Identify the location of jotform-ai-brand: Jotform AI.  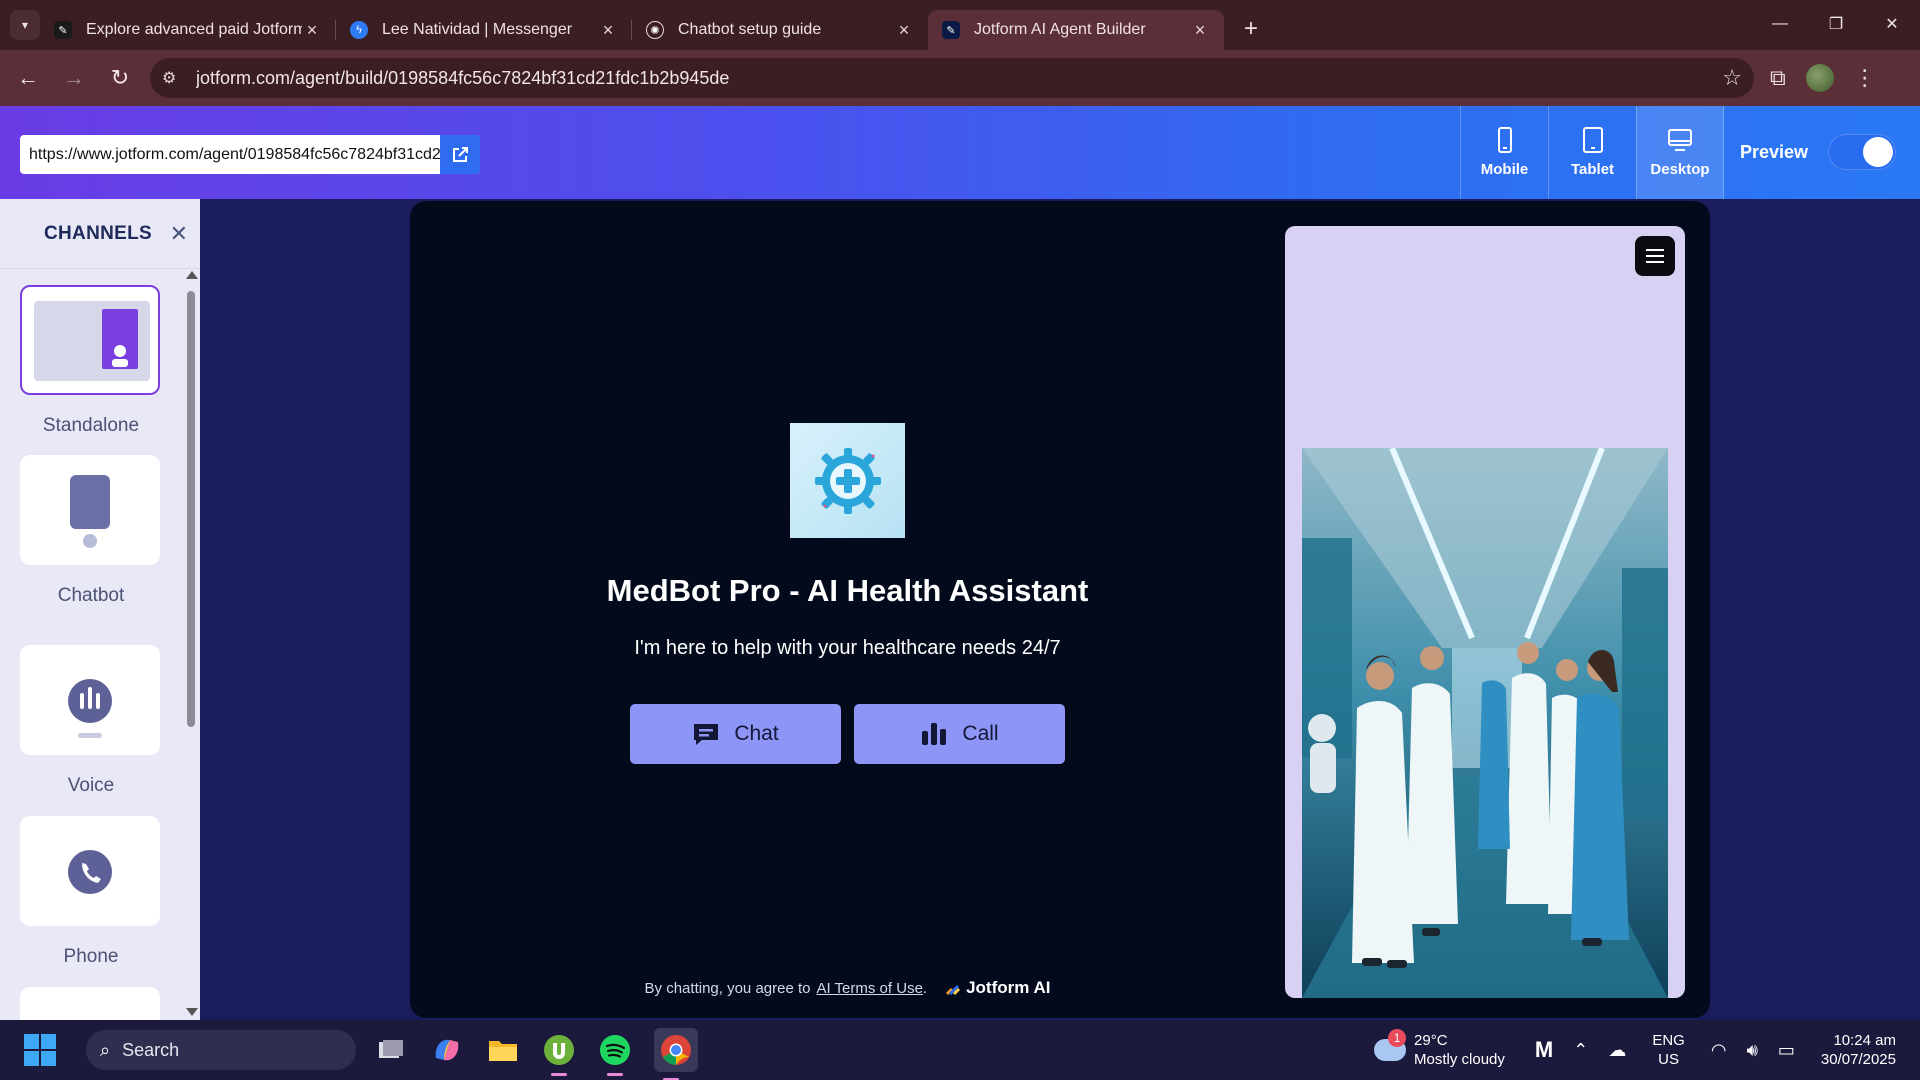
(997, 988).